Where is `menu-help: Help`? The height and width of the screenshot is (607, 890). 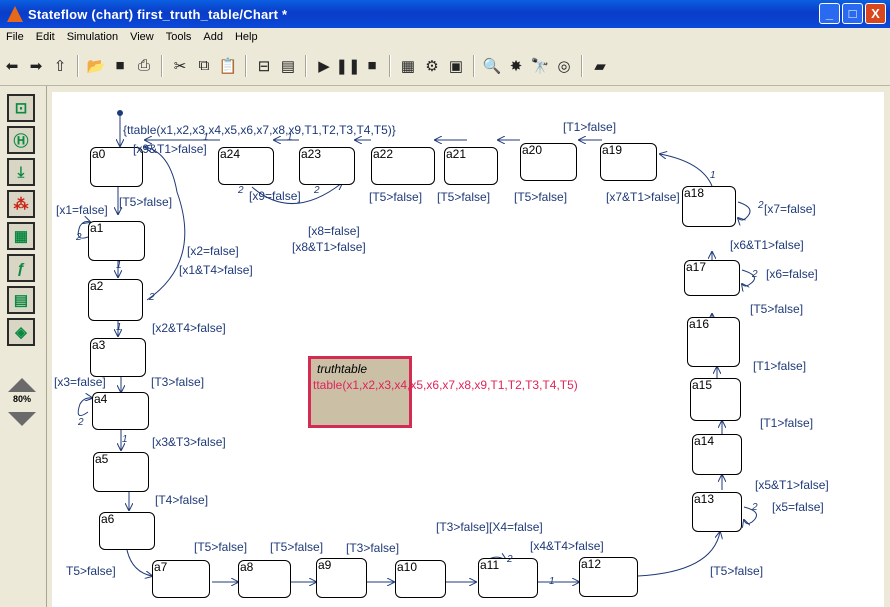 menu-help: Help is located at coordinates (246, 37).